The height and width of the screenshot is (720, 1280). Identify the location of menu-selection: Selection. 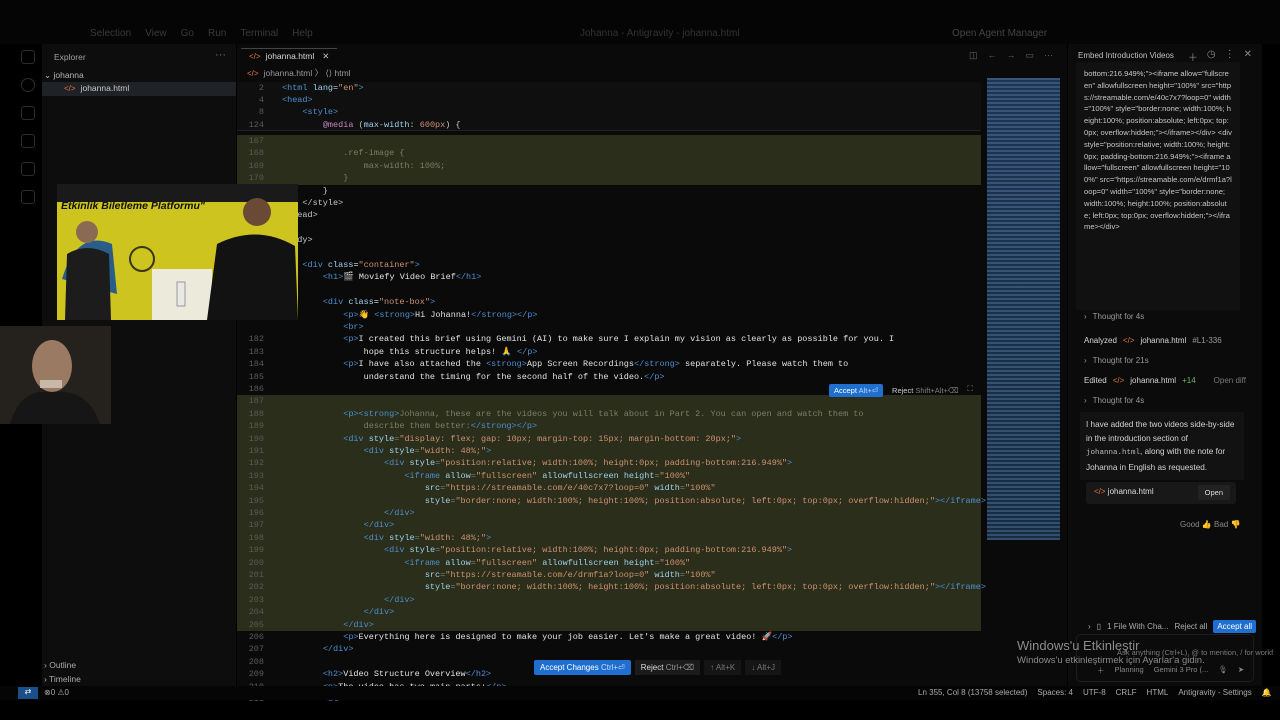
(110, 33).